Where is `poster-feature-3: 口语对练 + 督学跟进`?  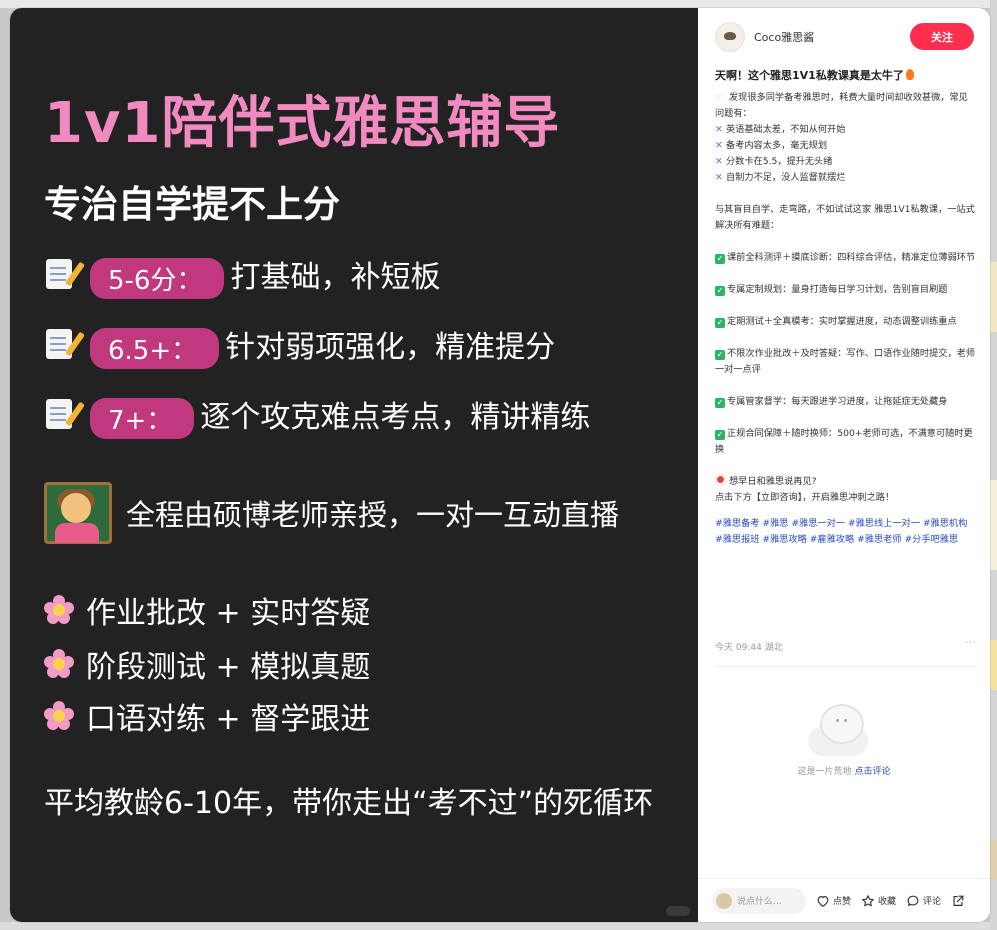
poster-feature-3: 口语对练 + 督学跟进 is located at coordinates (207, 716).